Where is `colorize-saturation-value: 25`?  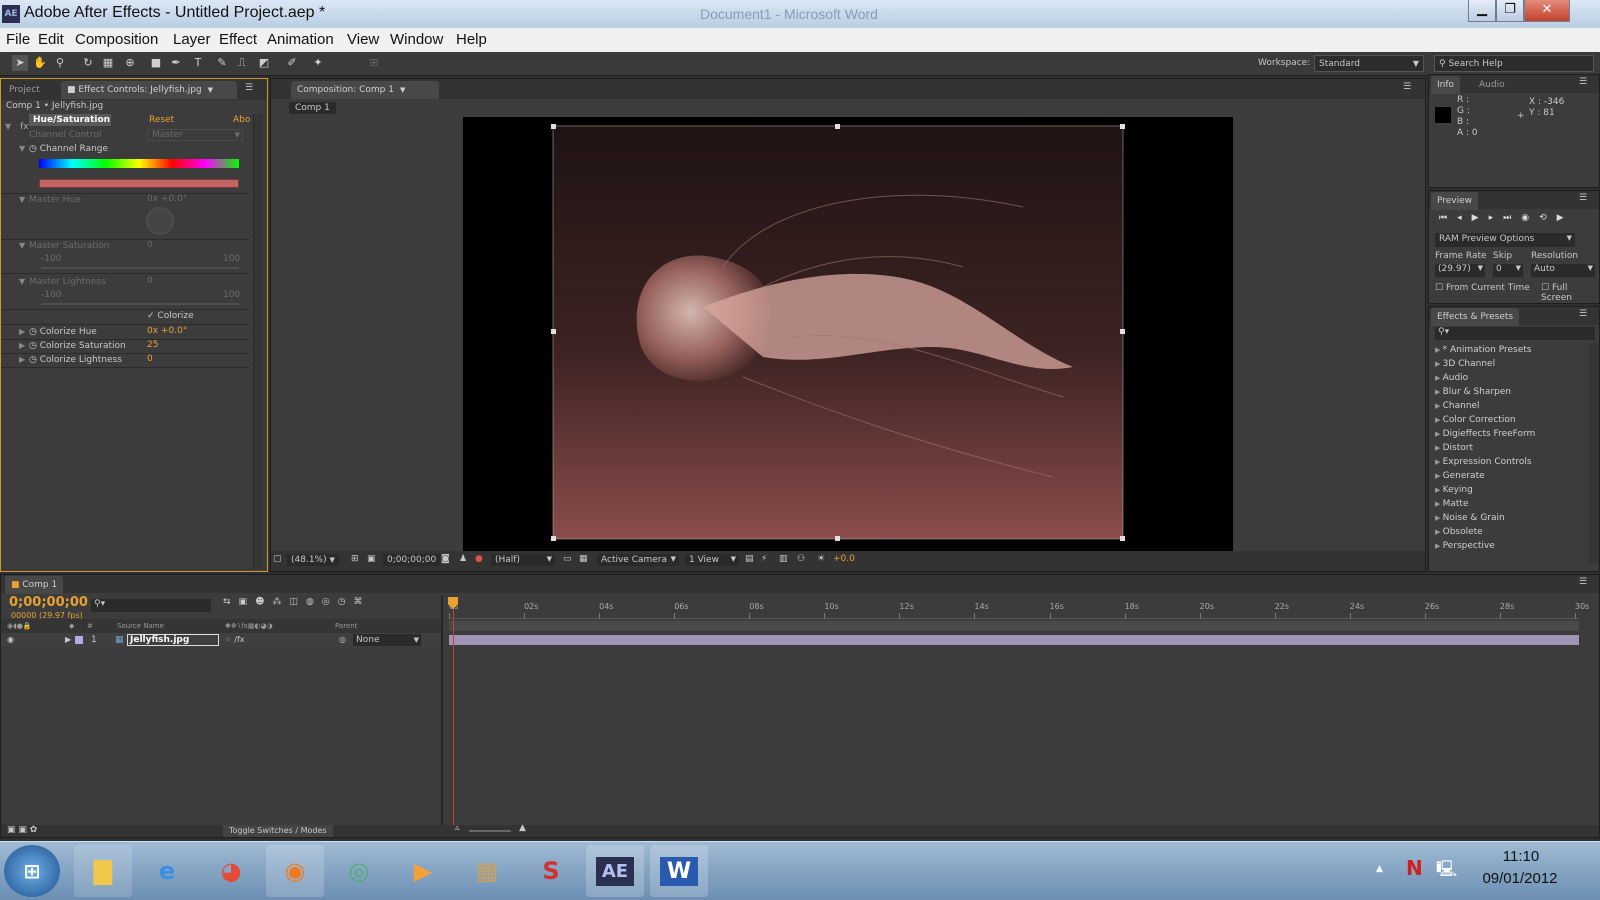 colorize-saturation-value: 25 is located at coordinates (152, 345).